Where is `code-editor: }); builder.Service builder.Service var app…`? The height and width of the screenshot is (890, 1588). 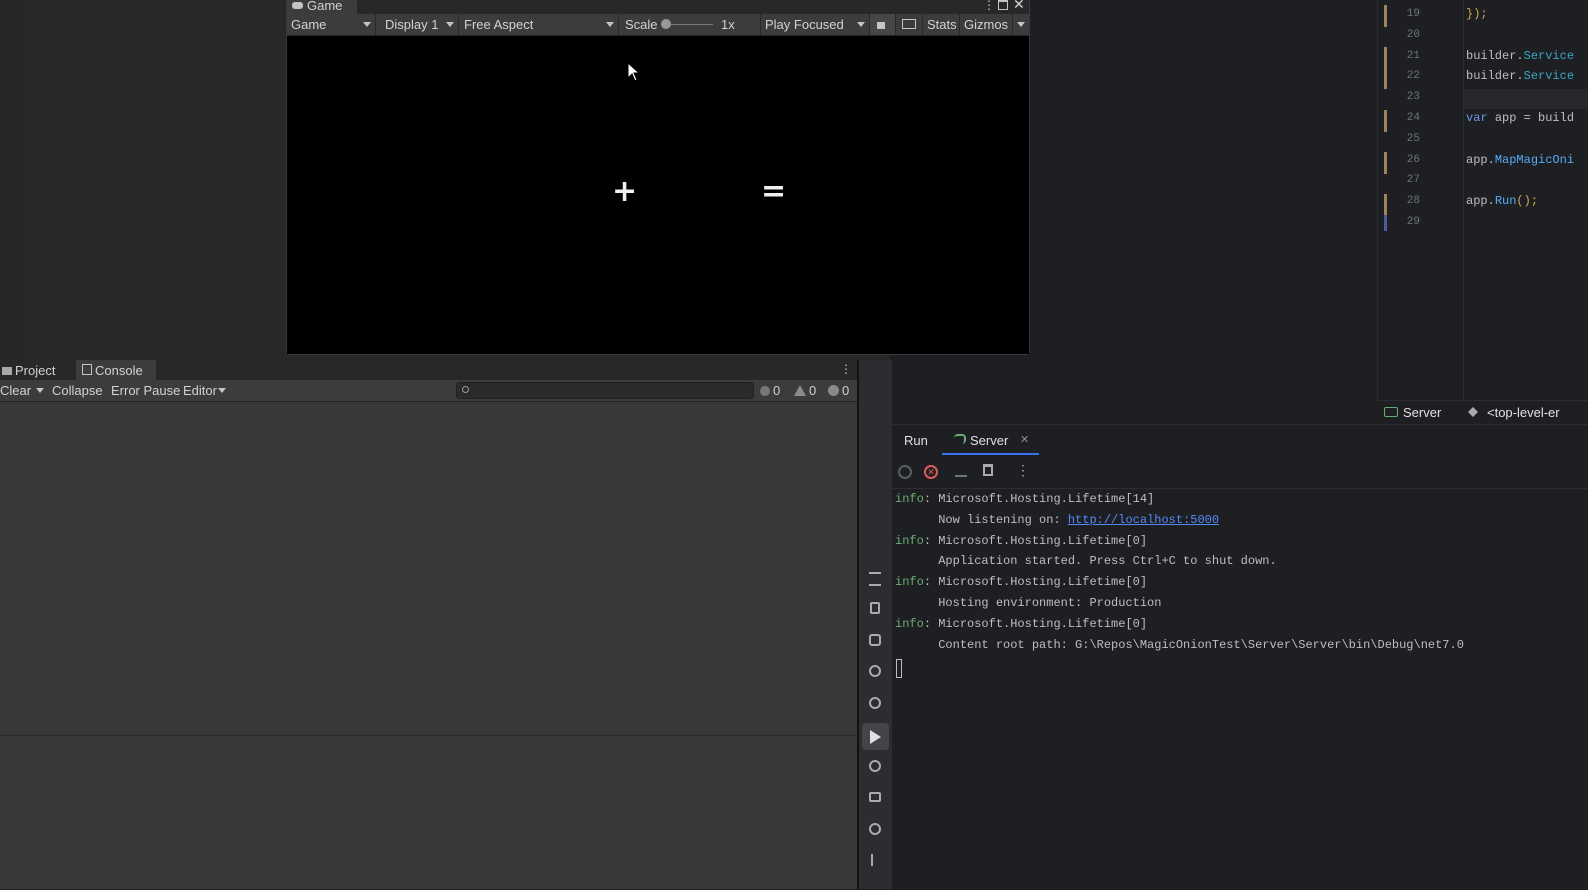 code-editor: }); builder.Service builder.Service var app… is located at coordinates (1525, 200).